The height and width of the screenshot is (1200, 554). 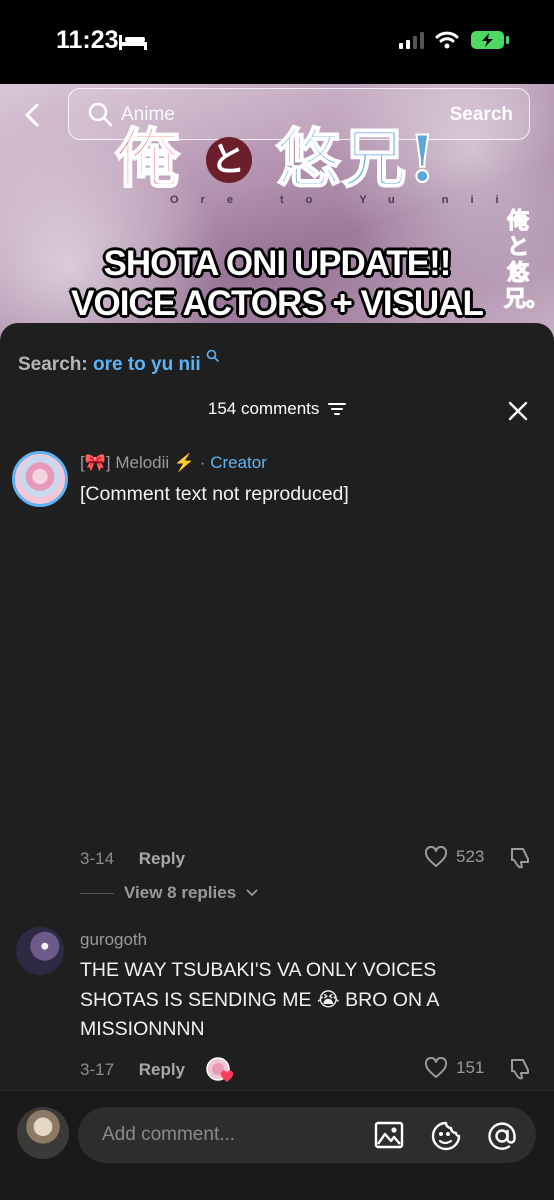 What do you see at coordinates (97, 893) in the screenshot?
I see `replies-divider` at bounding box center [97, 893].